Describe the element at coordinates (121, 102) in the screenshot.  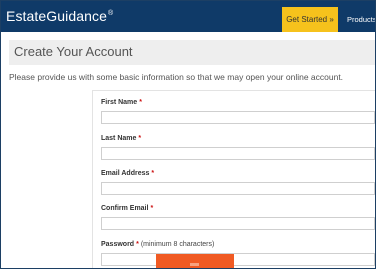
I see `first-name-label: First Name *` at that location.